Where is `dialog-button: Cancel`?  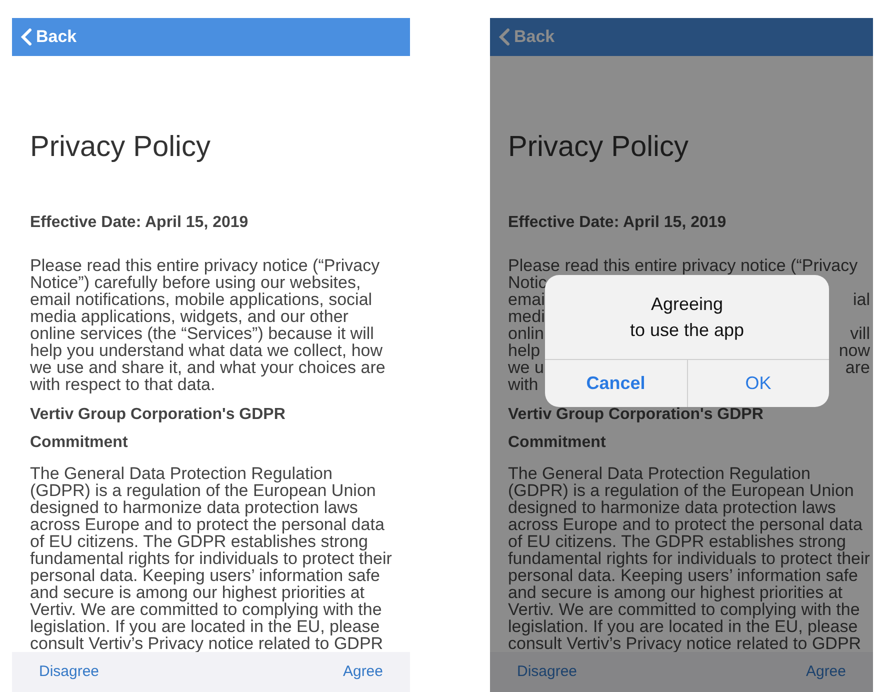
dialog-button: Cancel is located at coordinates (616, 383).